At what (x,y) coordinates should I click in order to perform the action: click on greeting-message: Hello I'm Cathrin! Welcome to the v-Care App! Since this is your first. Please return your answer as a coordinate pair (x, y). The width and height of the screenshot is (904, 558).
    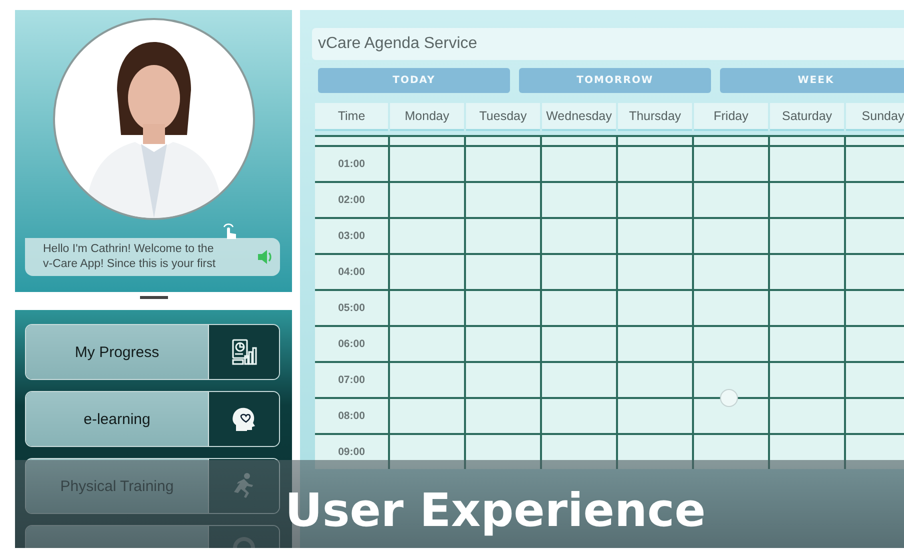
    Looking at the image, I should click on (130, 257).